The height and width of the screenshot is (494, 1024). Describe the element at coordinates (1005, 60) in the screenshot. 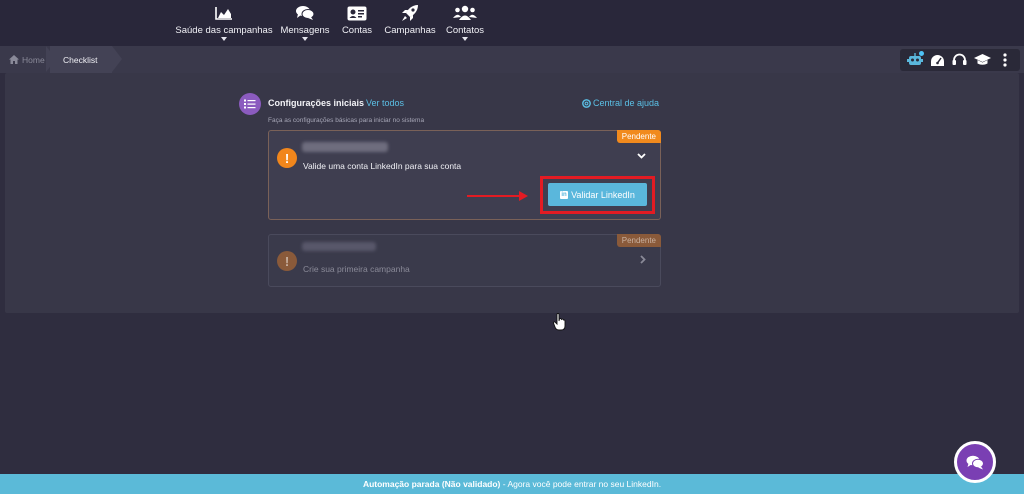

I see `kebab-menu-icon` at that location.